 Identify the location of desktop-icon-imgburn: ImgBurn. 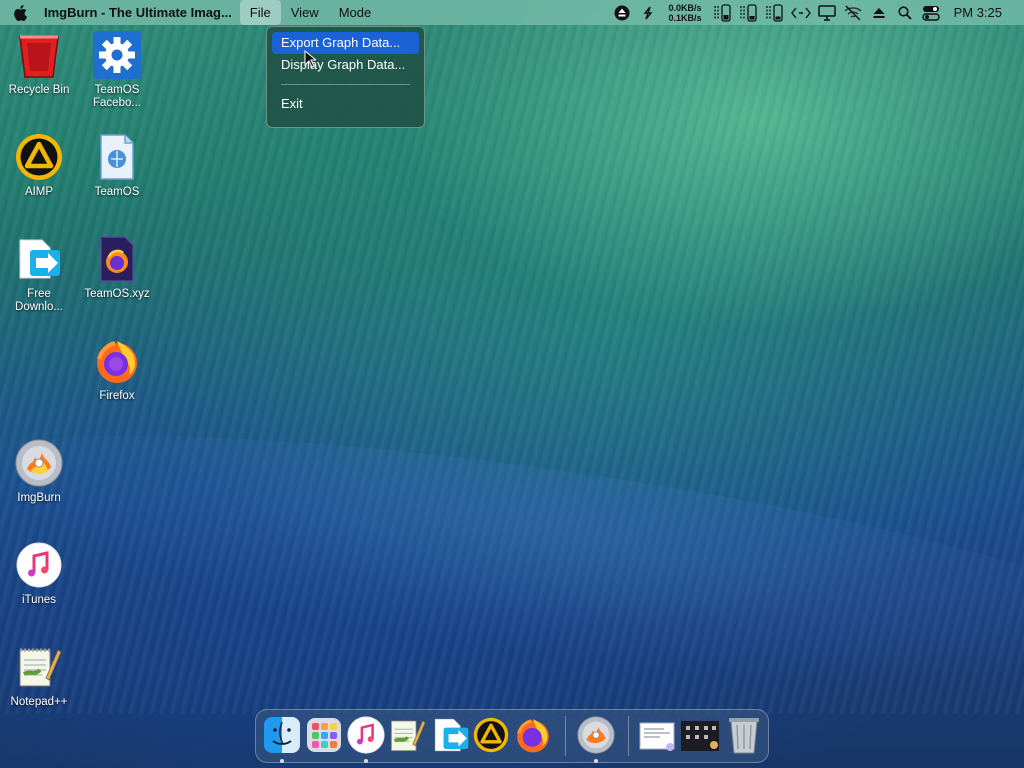
(39, 471).